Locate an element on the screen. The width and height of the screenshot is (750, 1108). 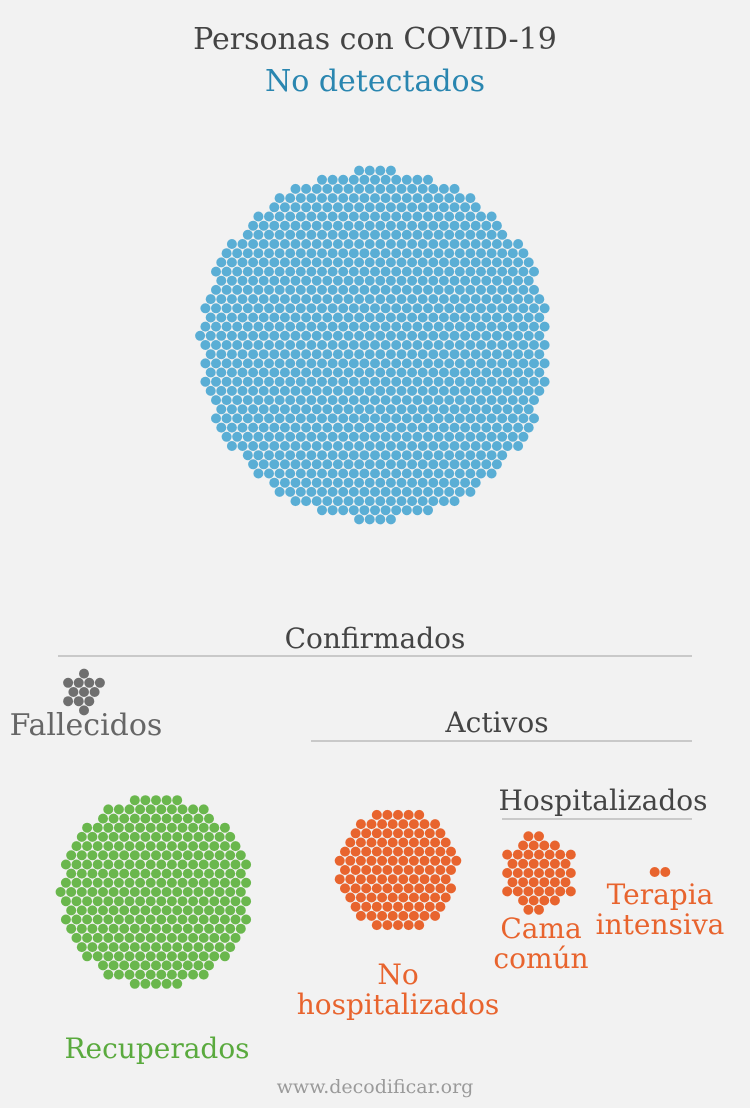
cama-comun-dot is located at coordinates (523, 863).